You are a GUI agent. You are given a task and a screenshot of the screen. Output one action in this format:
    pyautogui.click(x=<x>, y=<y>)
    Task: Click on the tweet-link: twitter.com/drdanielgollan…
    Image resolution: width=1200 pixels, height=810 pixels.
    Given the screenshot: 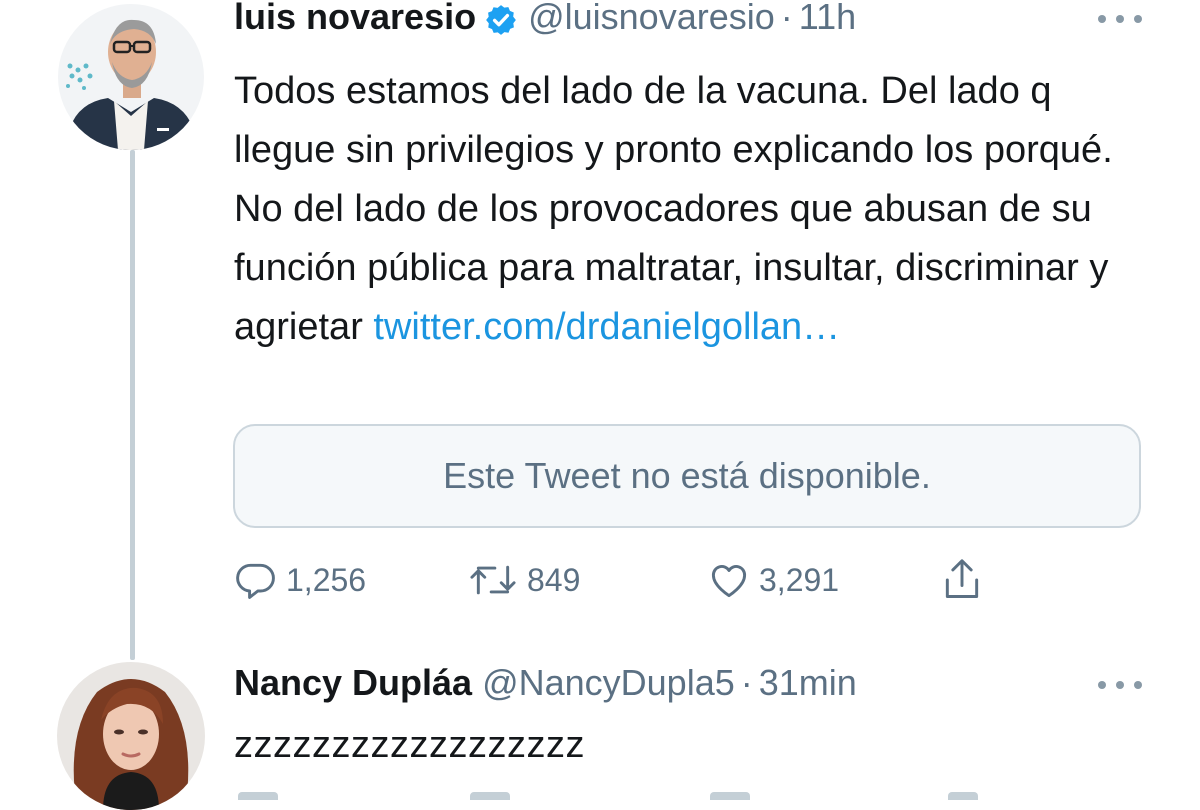 What is the action you would take?
    pyautogui.click(x=606, y=327)
    